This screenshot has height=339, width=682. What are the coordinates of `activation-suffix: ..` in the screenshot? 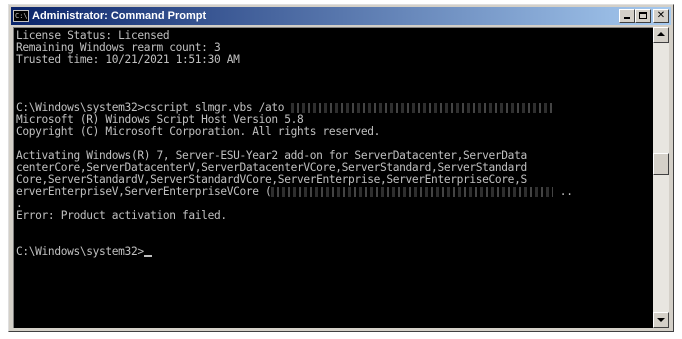 It's located at (563, 191).